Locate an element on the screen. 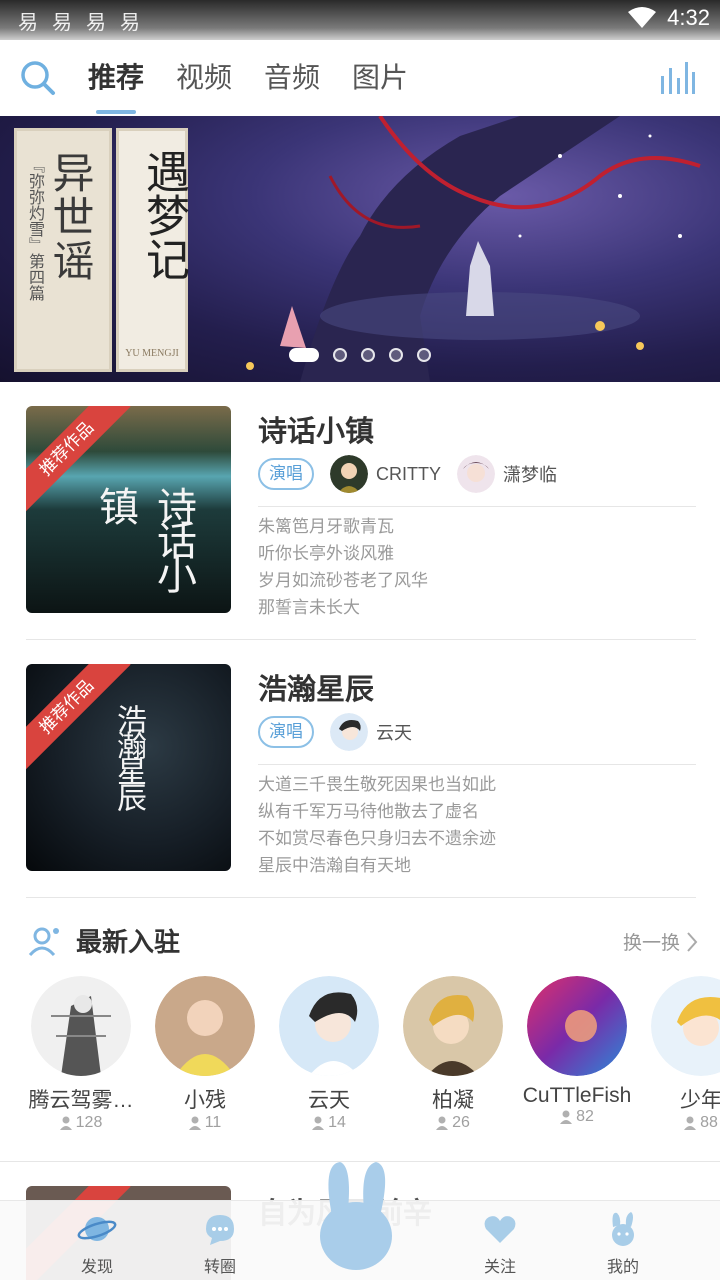  work-cover: 浩瀚星辰 推荐作品 is located at coordinates (128, 767).